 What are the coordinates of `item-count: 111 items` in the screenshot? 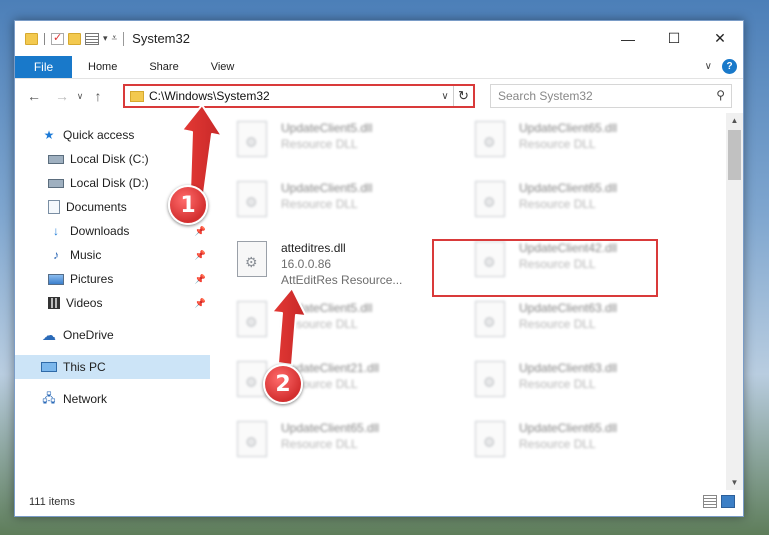 It's located at (52, 502).